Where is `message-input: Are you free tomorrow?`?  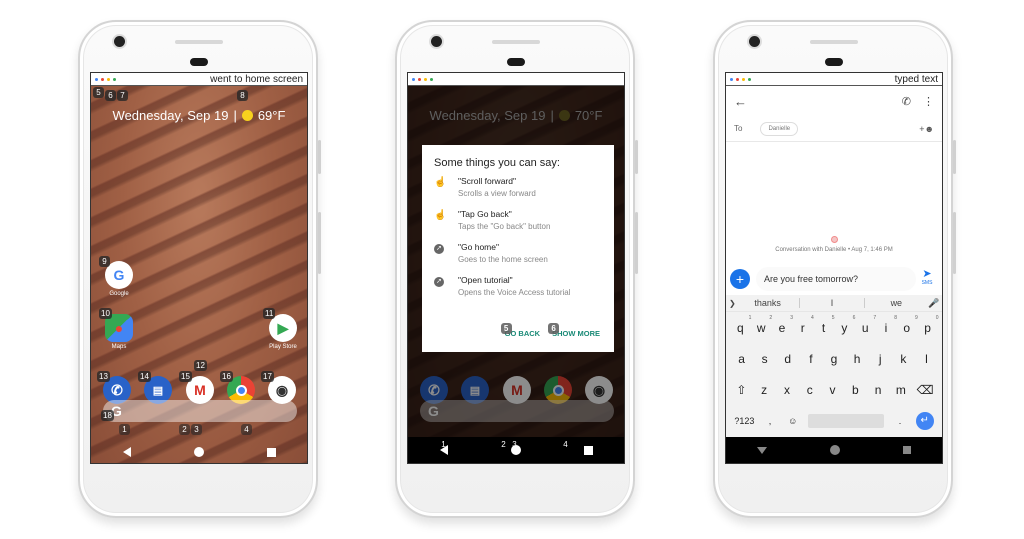 message-input: Are you free tomorrow? is located at coordinates (836, 279).